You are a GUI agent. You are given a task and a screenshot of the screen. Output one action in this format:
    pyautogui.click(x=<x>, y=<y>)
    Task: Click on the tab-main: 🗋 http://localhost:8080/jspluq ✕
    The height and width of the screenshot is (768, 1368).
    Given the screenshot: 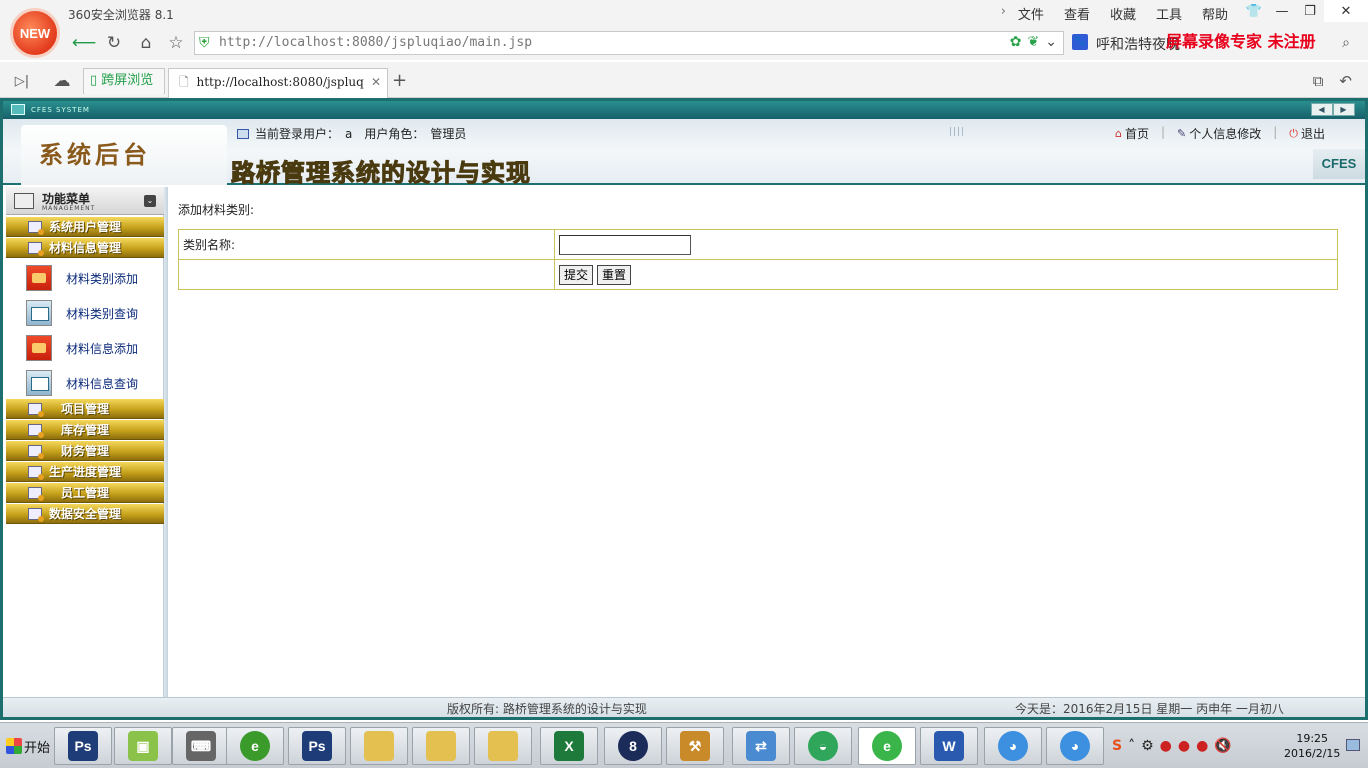 What is the action you would take?
    pyautogui.click(x=278, y=83)
    